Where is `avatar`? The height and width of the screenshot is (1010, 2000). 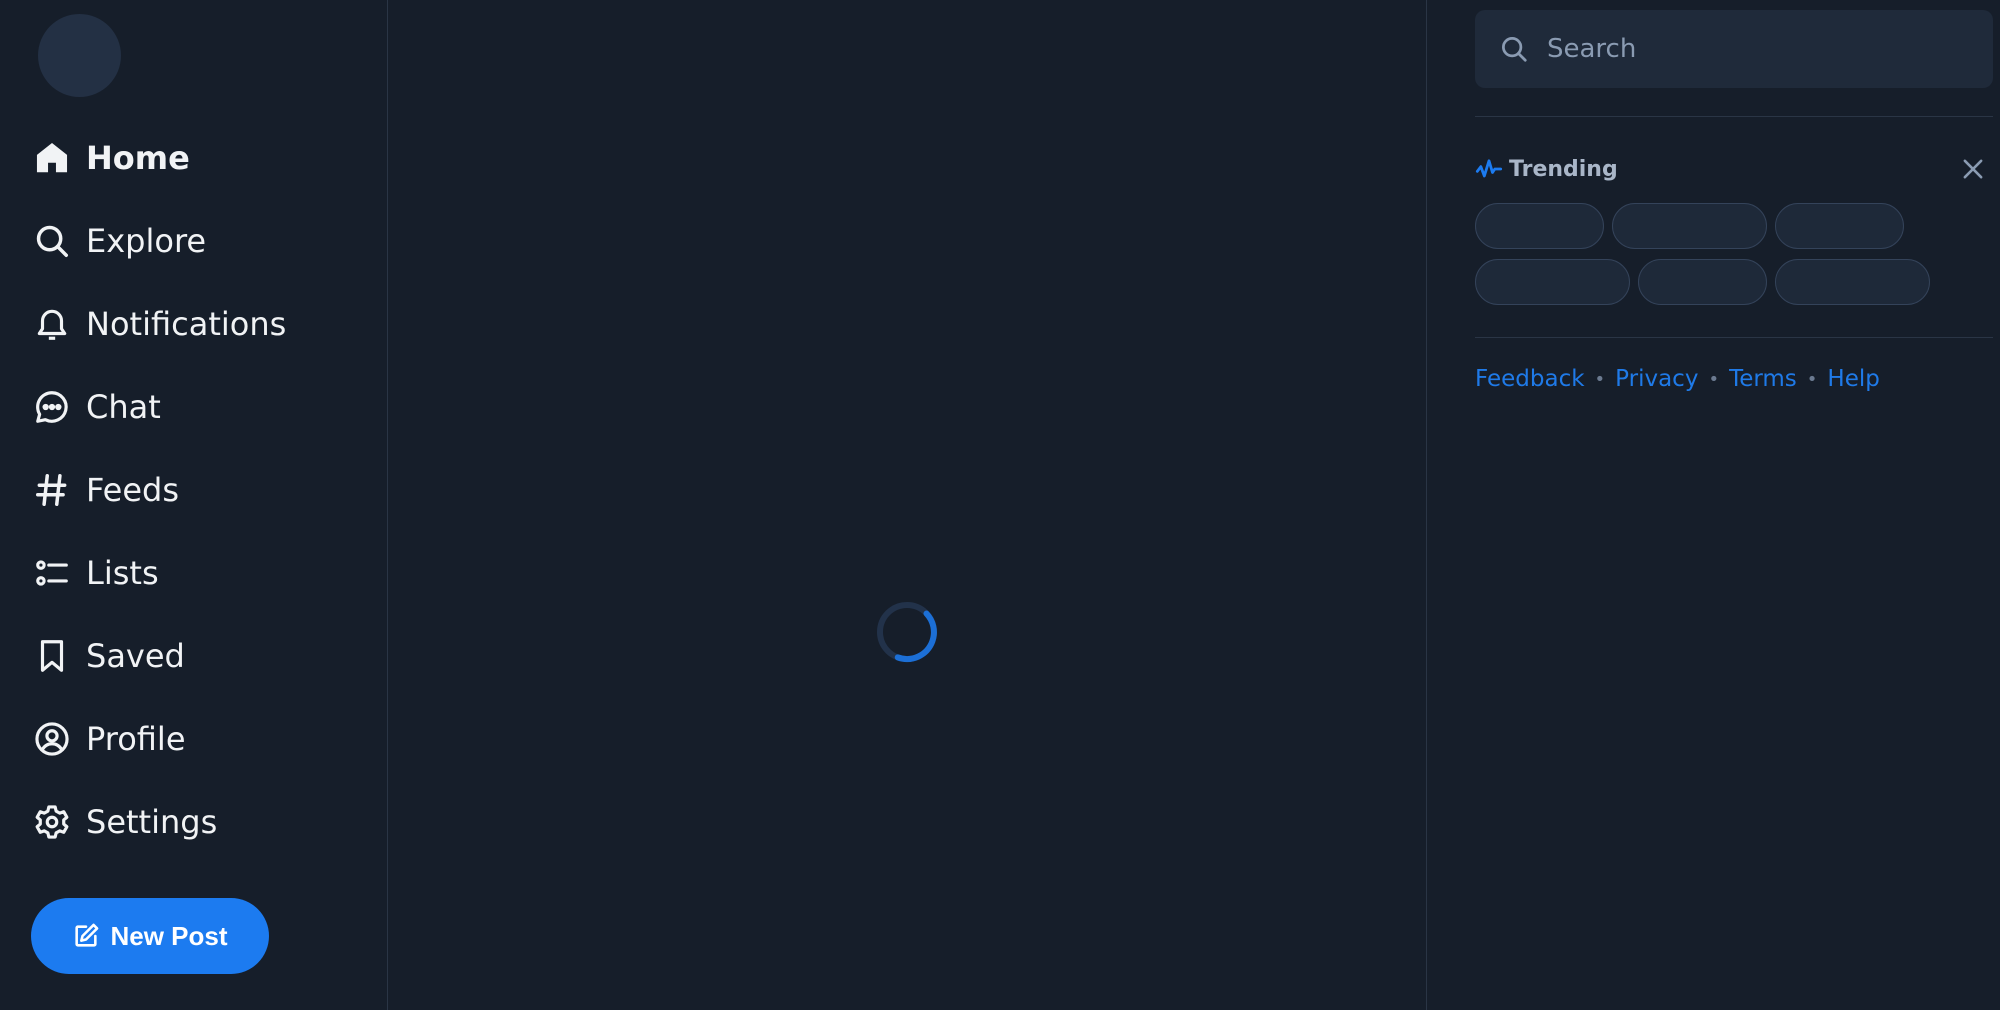 avatar is located at coordinates (79, 55).